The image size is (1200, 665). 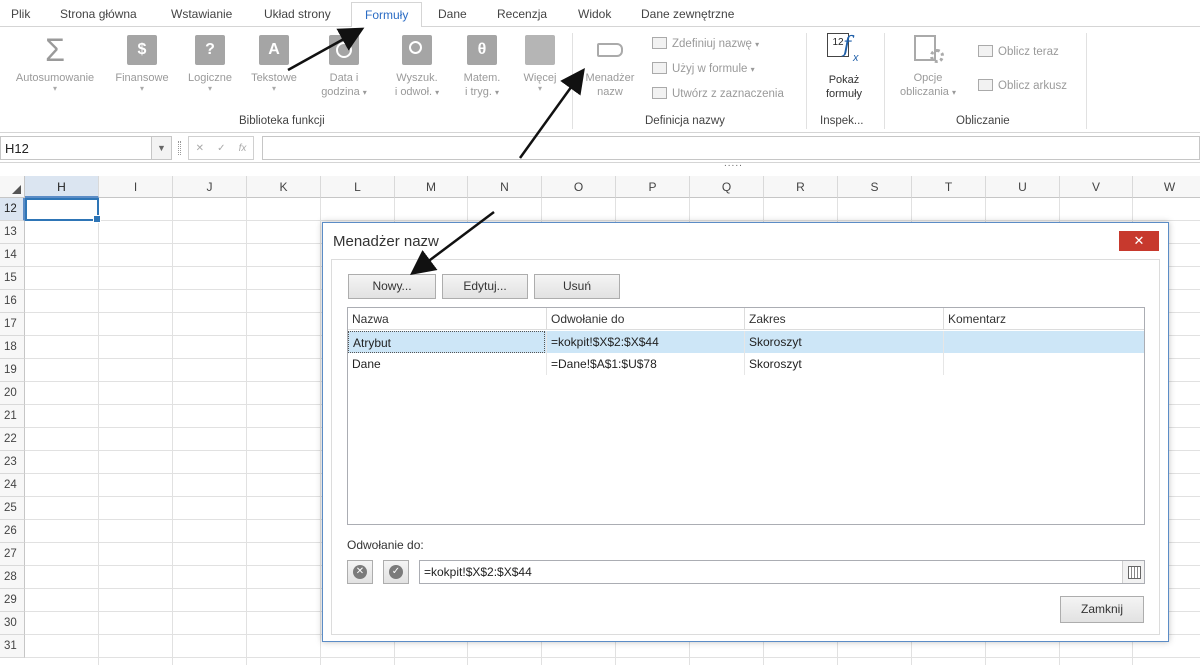 I want to click on row-header-23: 23, so click(x=12, y=462).